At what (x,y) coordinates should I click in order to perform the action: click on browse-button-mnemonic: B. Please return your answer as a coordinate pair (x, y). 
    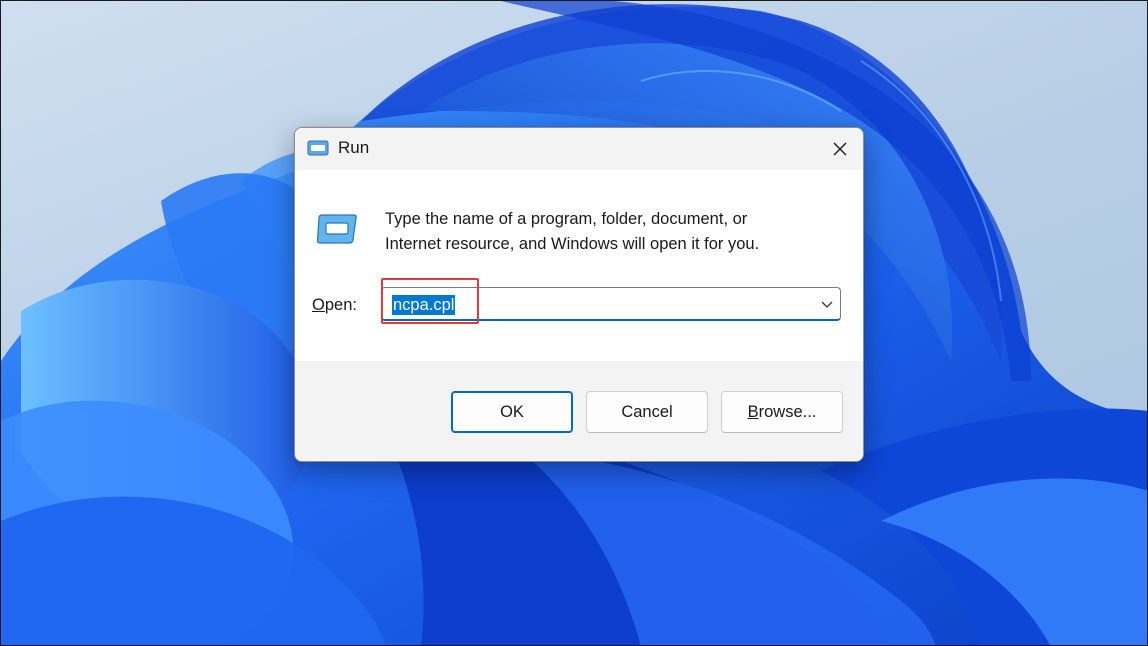
    Looking at the image, I should click on (753, 411).